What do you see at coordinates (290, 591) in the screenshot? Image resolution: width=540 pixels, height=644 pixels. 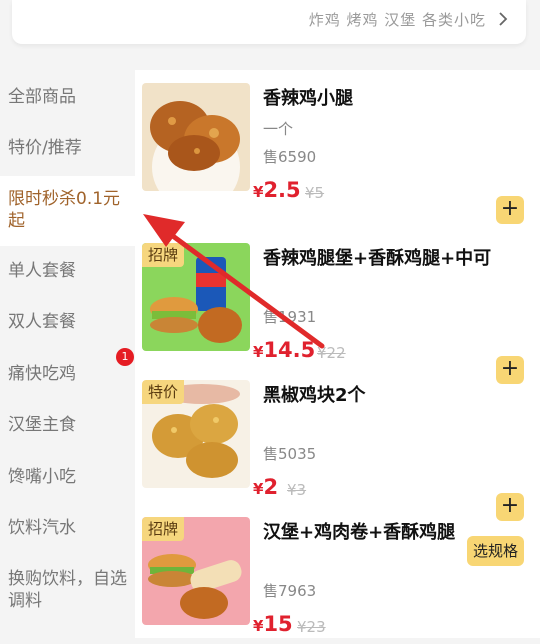 I see `product-sales: 售7963` at bounding box center [290, 591].